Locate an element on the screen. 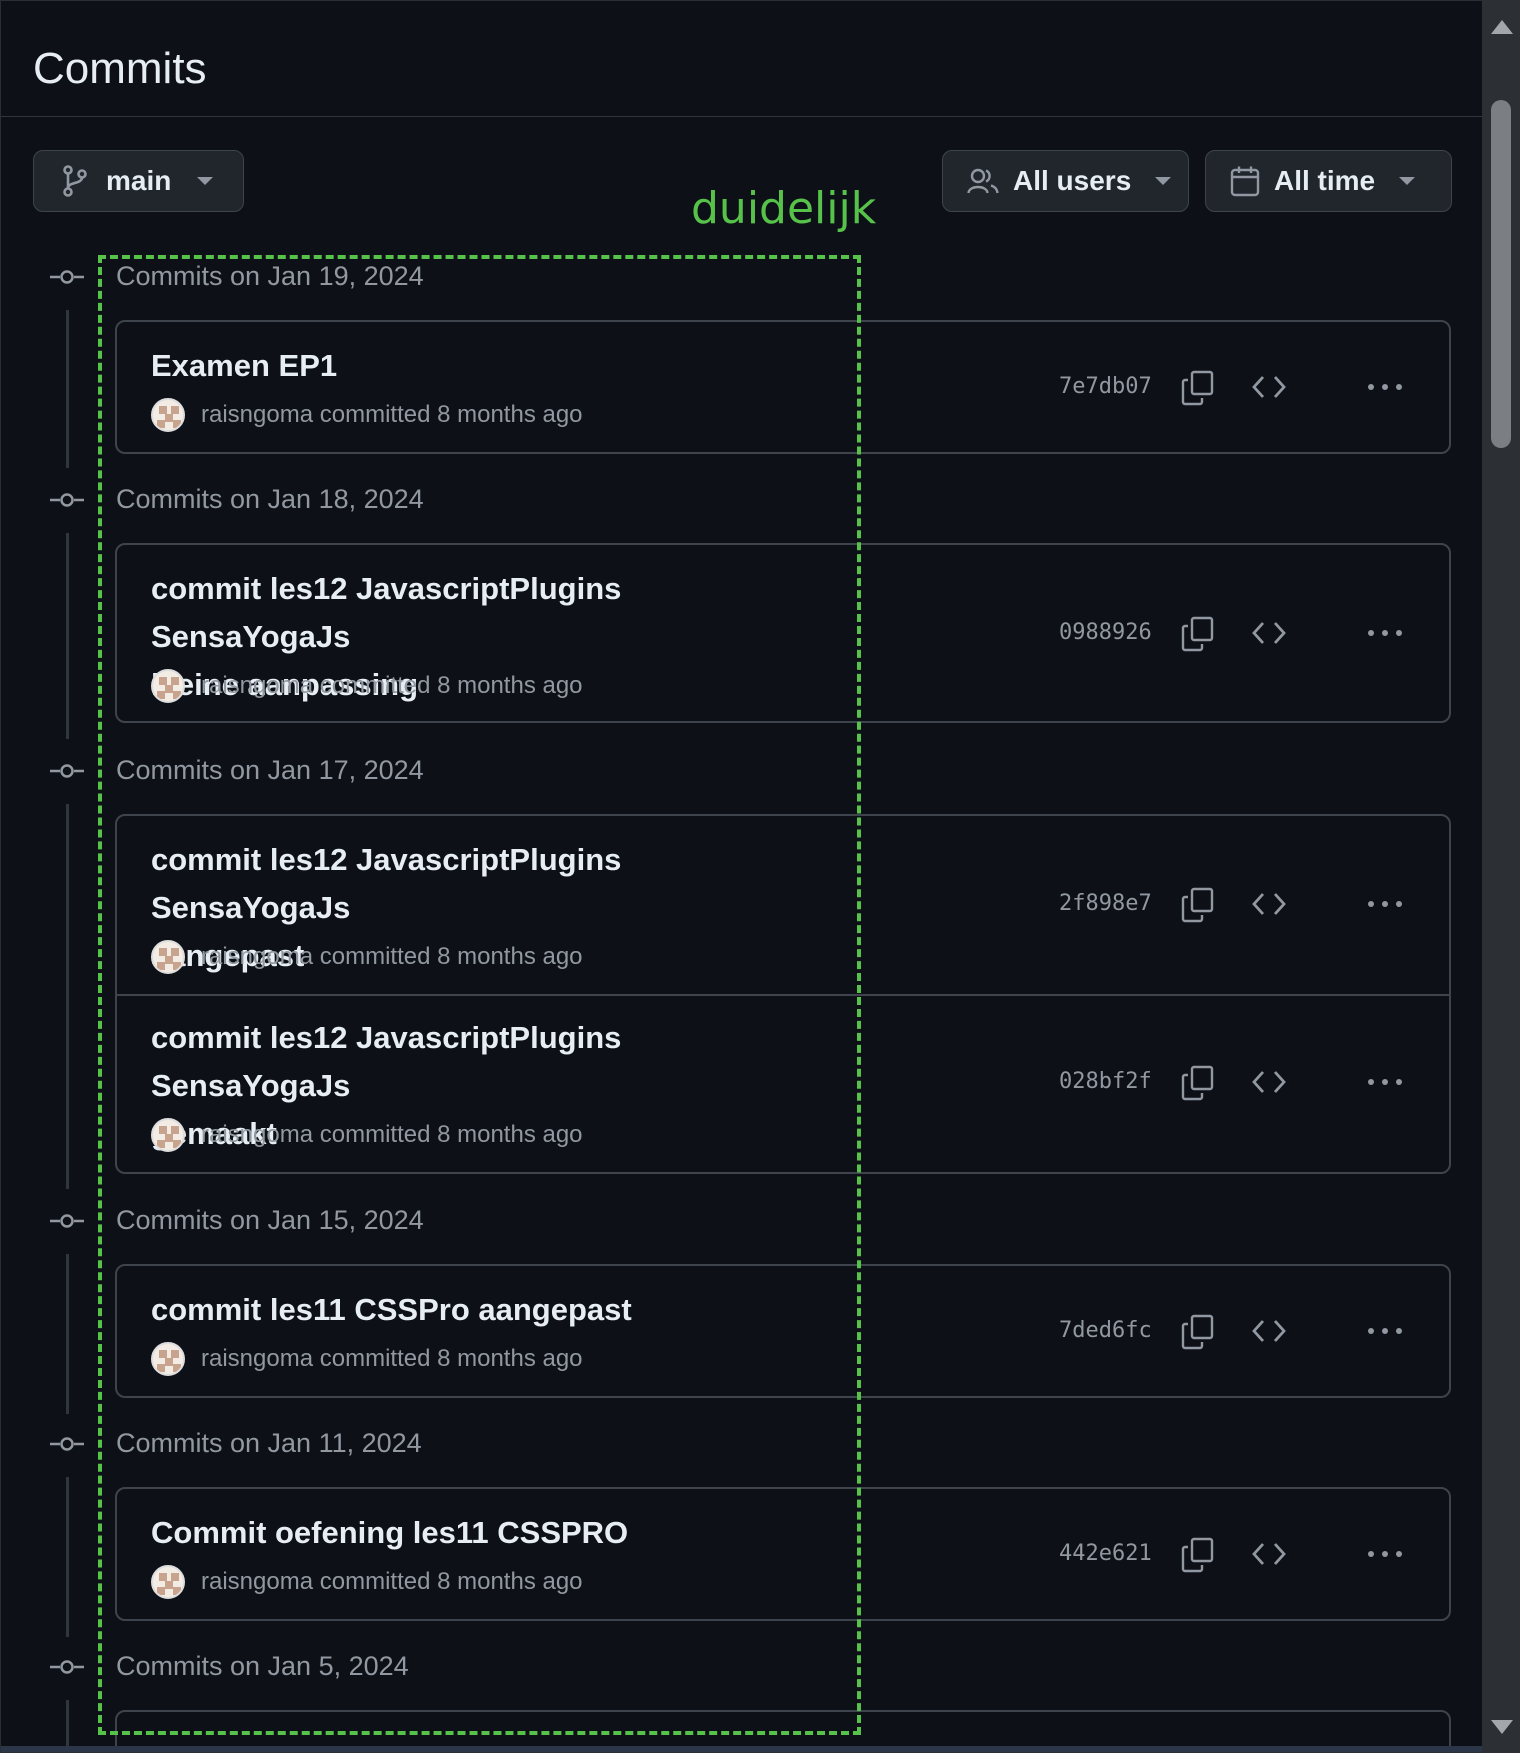 The width and height of the screenshot is (1520, 1753). commit-sha: 028bf2f is located at coordinates (1105, 1081).